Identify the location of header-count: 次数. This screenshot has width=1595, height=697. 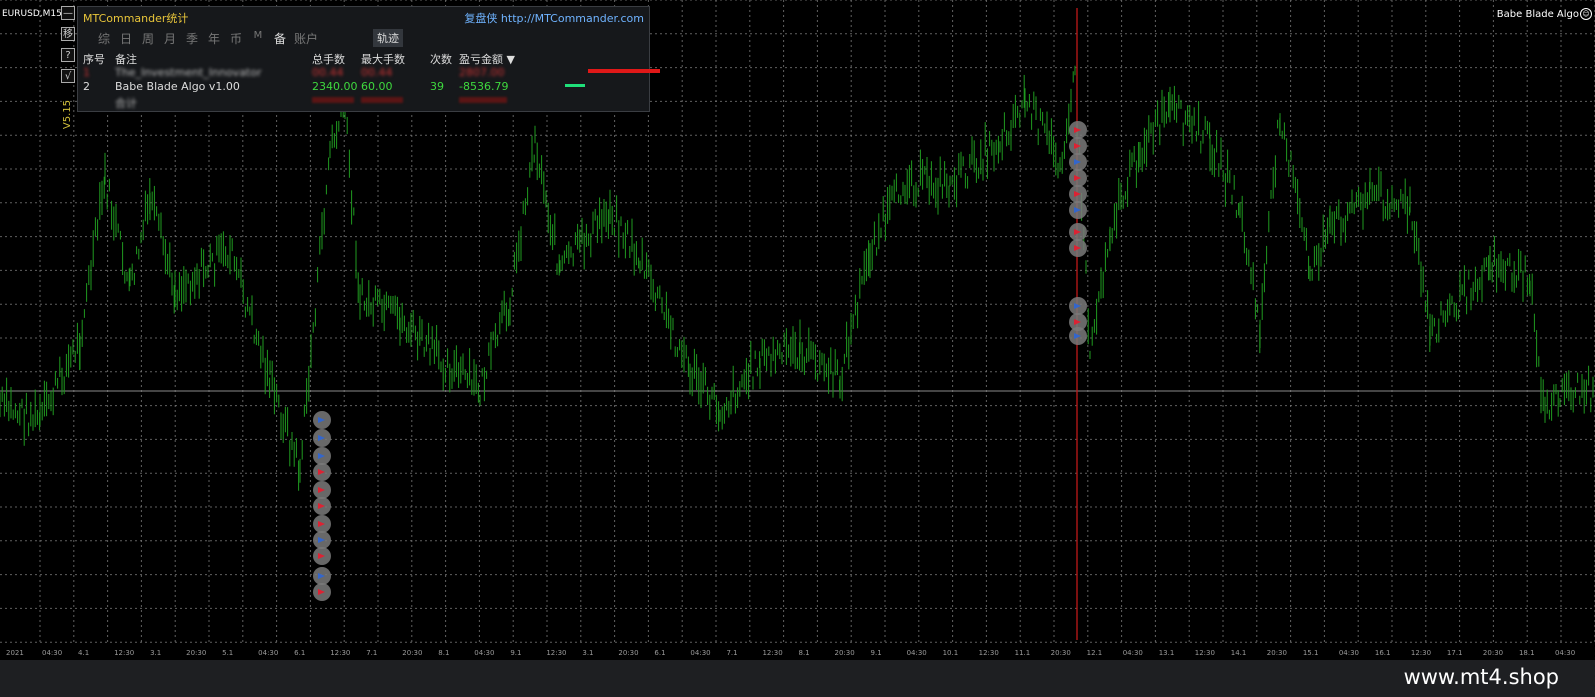
(441, 59).